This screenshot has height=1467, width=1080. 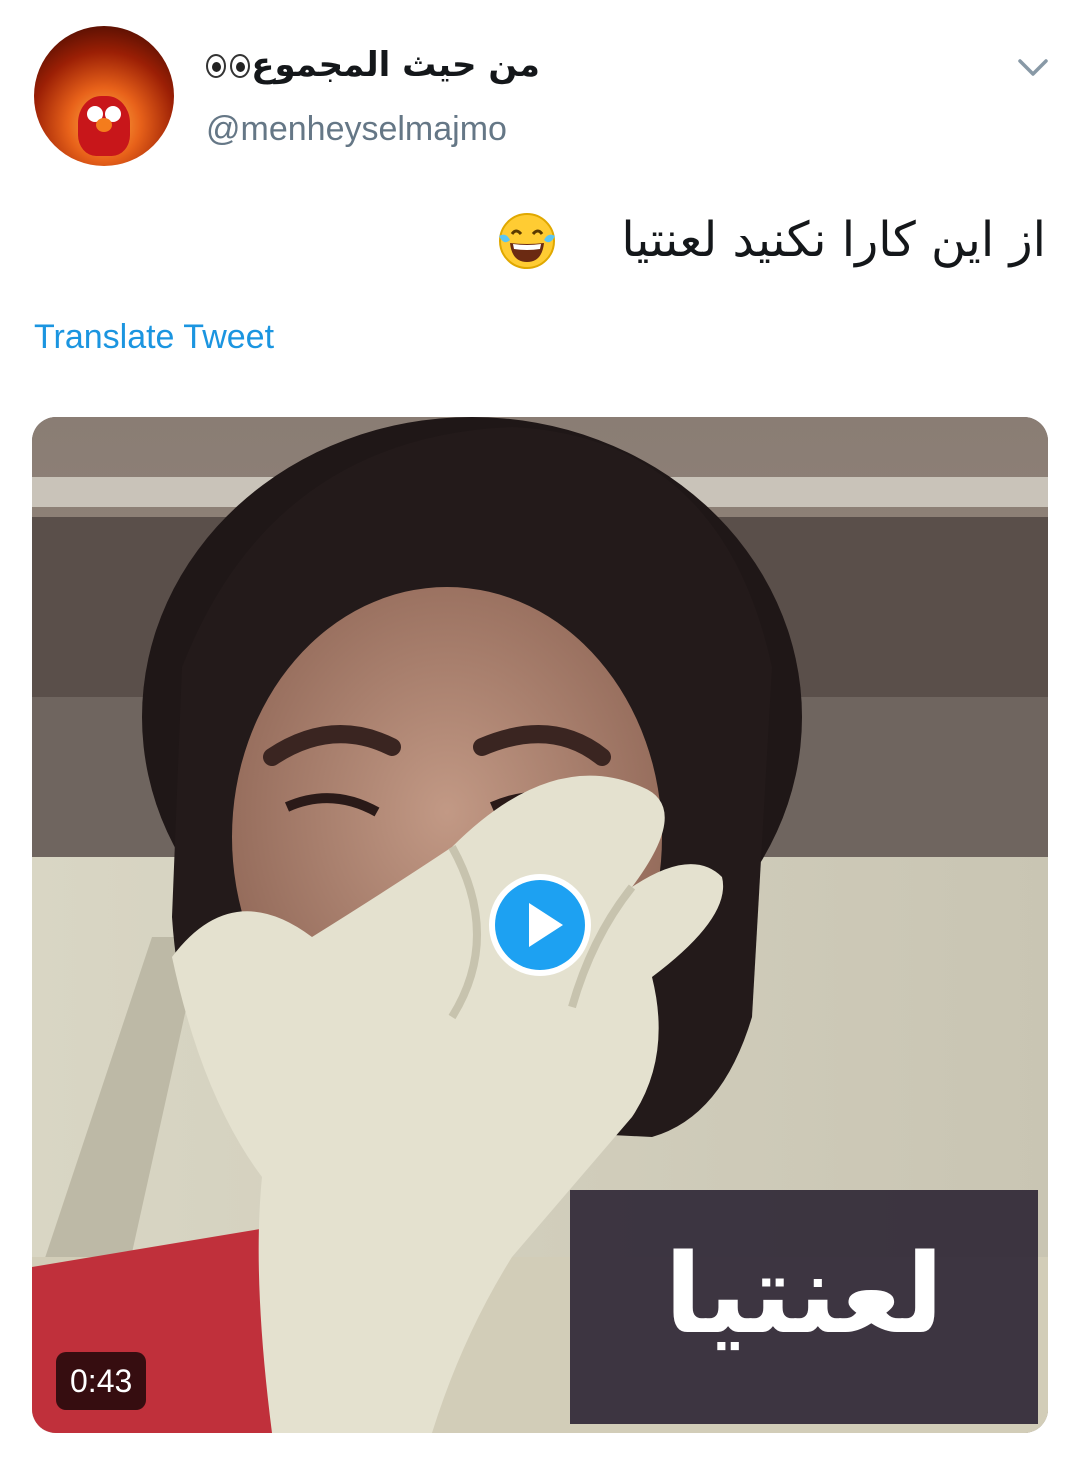 What do you see at coordinates (395, 65) in the screenshot?
I see `display-name: من حيث المجموع` at bounding box center [395, 65].